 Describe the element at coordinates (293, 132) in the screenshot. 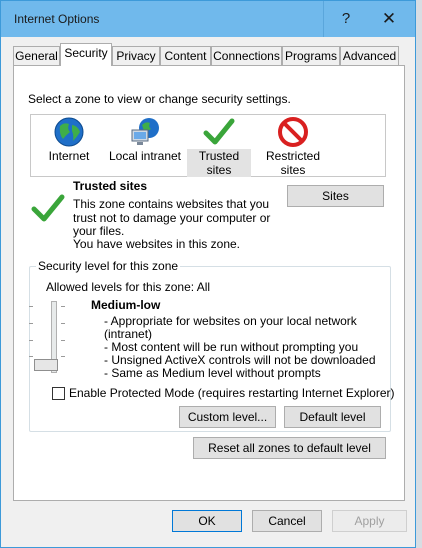

I see `restricted-icon` at that location.